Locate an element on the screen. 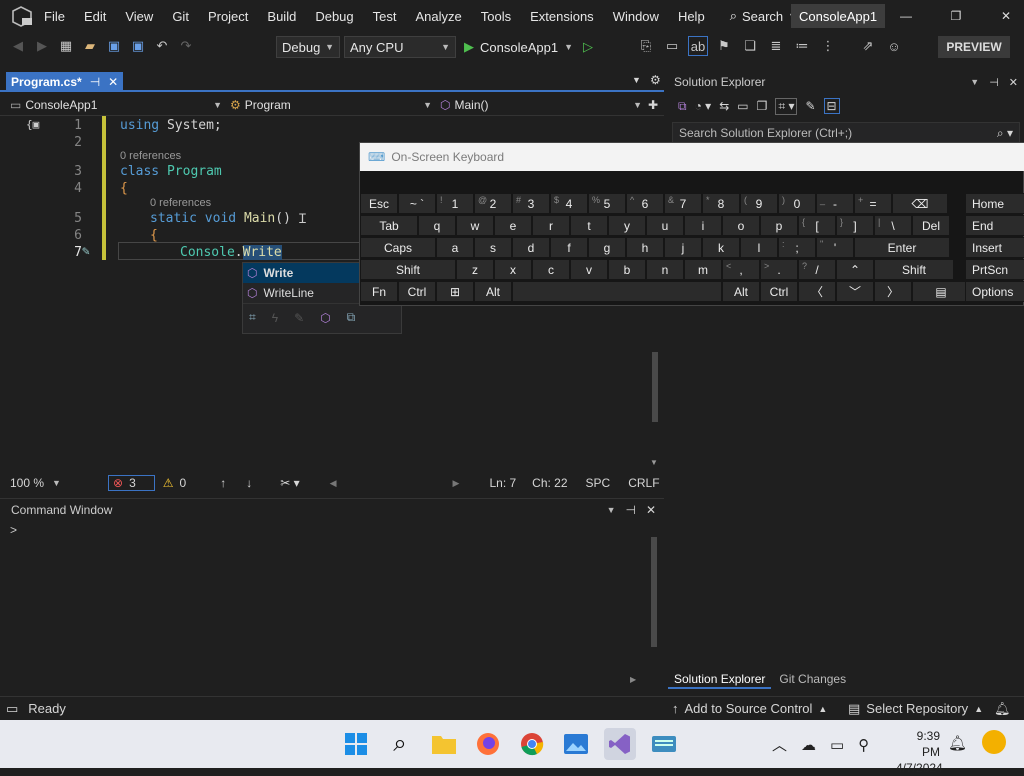  osk-key: Esc is located at coordinates (379, 203).